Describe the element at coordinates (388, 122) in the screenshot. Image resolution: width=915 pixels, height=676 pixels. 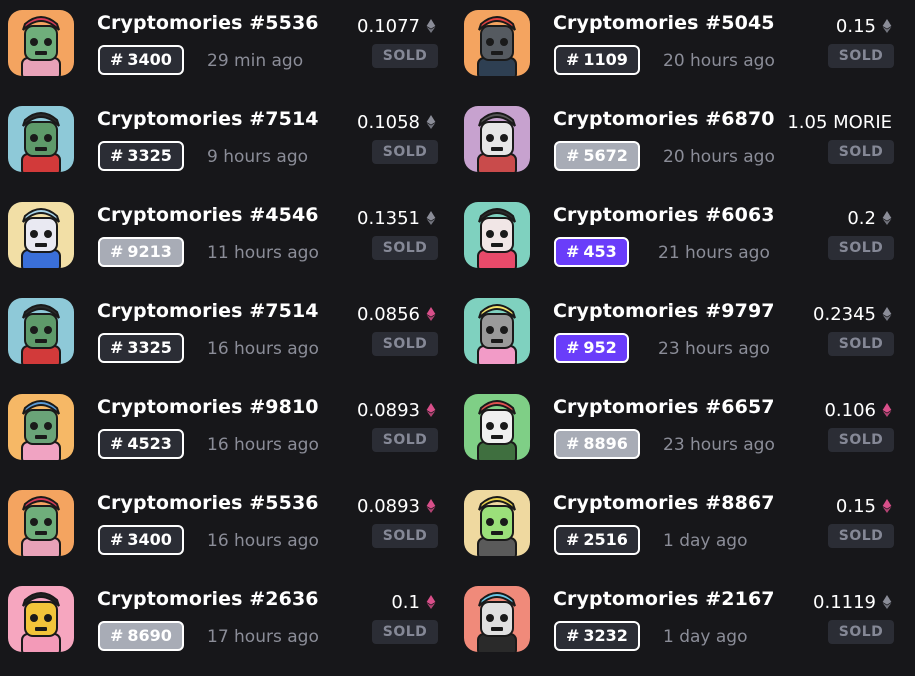
I see `price-value: 0.1058` at that location.